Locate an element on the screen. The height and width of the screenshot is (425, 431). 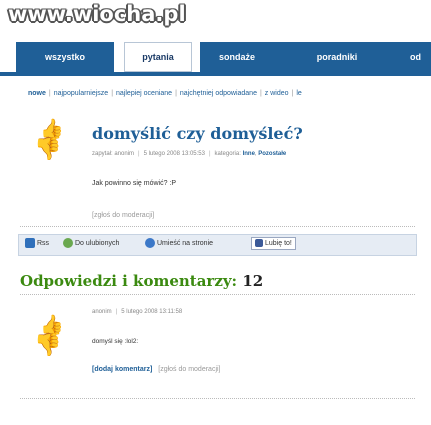
comment-author: anonim is located at coordinates (102, 312).